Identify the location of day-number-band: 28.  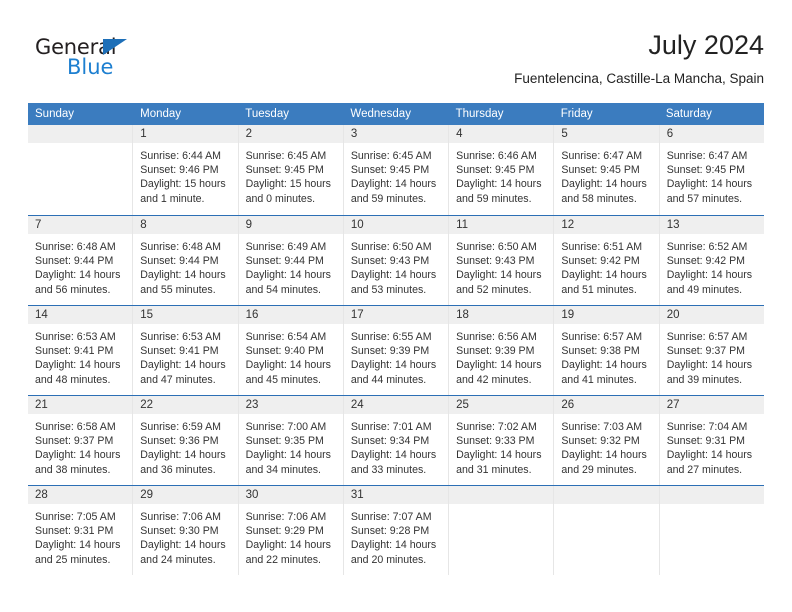
(80, 495).